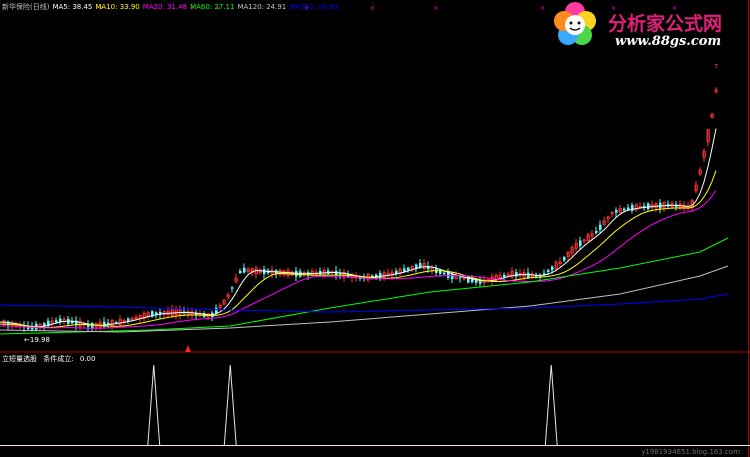 Image resolution: width=750 pixels, height=457 pixels. Describe the element at coordinates (117, 7) in the screenshot. I see `legend-ma10: MA10: 33.90` at that location.